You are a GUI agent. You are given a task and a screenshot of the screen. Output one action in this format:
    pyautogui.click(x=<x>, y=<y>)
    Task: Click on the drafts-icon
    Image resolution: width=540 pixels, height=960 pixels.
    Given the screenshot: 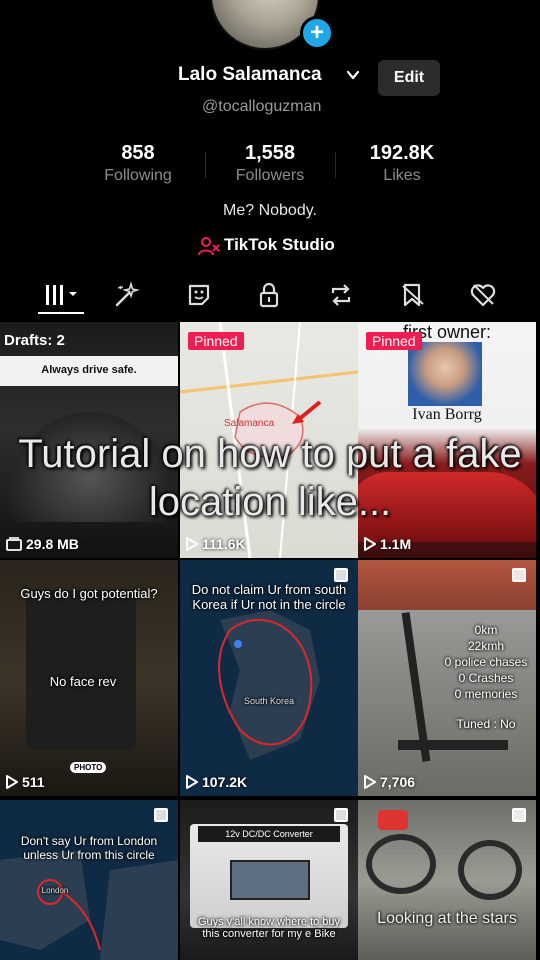 What is the action you would take?
    pyautogui.click(x=14, y=544)
    